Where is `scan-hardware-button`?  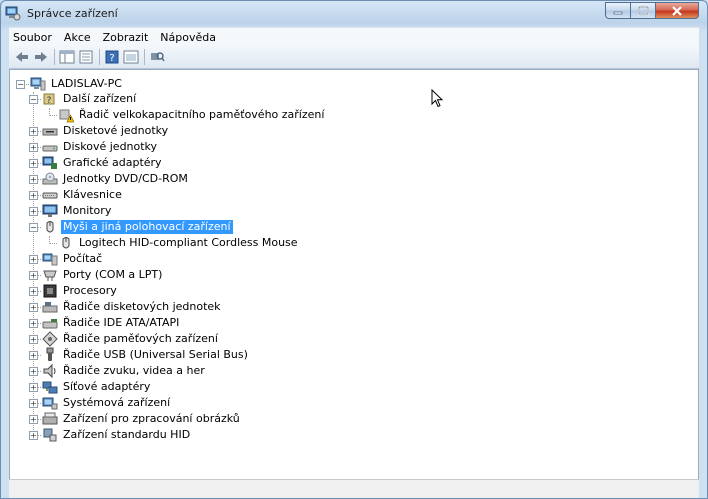
scan-hardware-button is located at coordinates (157, 57).